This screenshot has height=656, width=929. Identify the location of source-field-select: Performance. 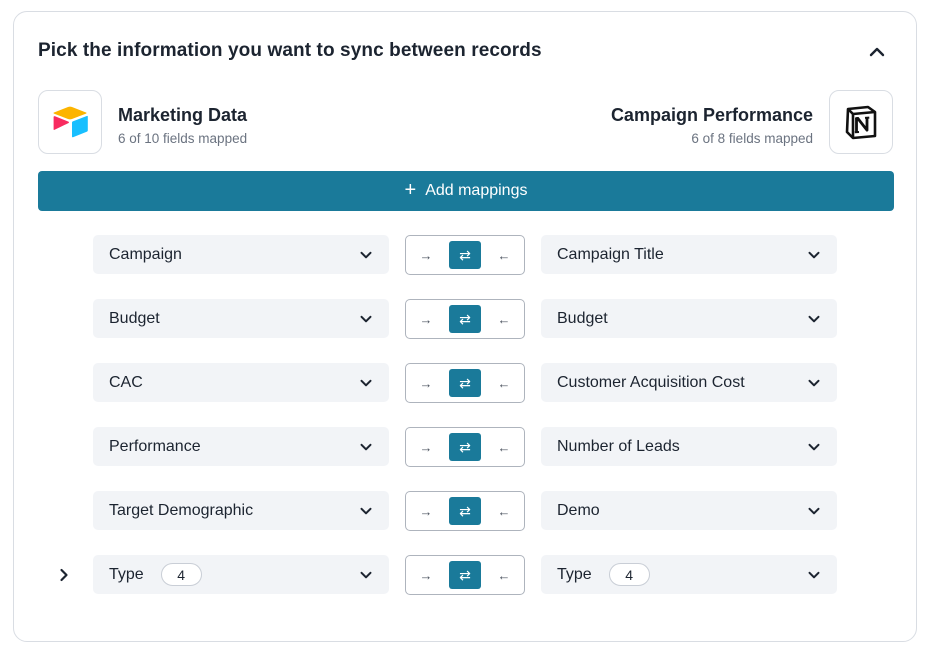
(241, 446).